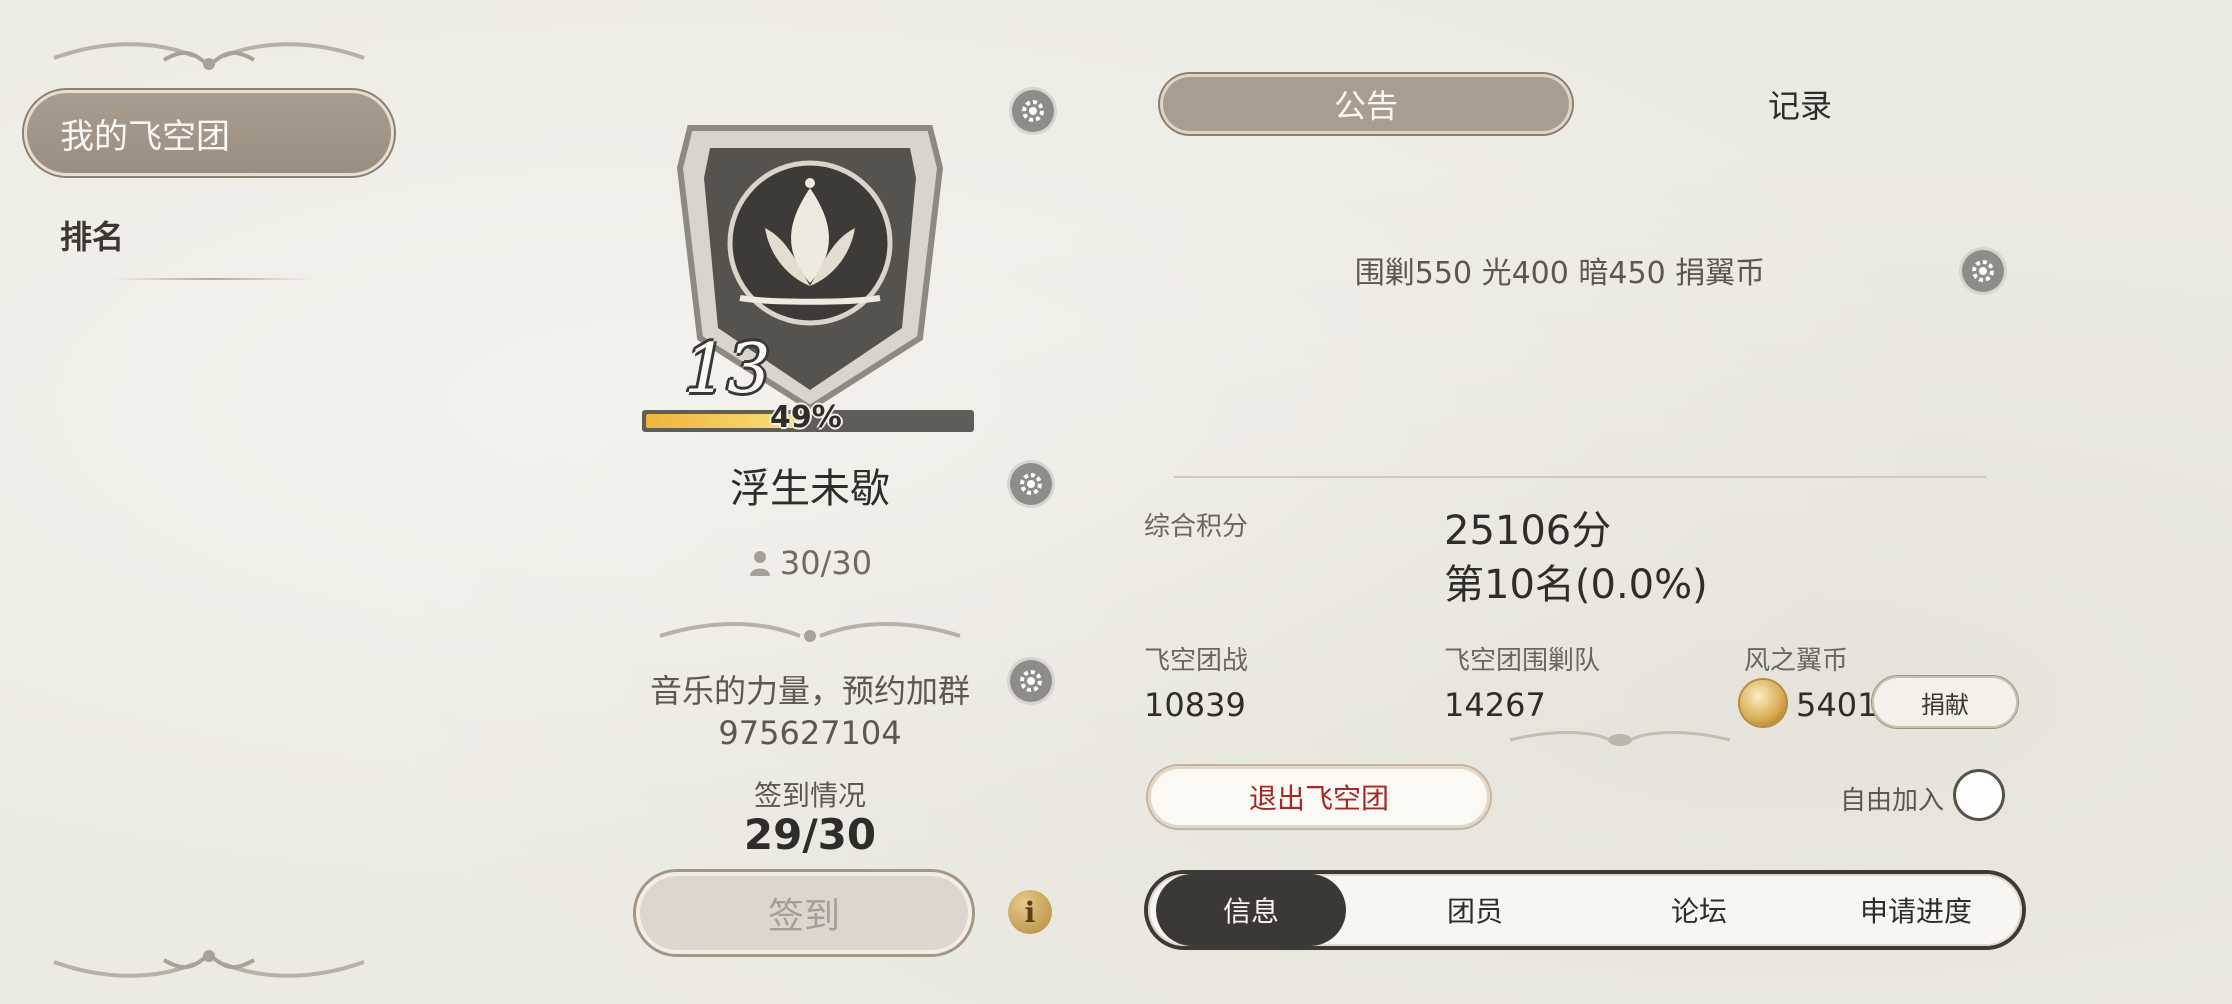  What do you see at coordinates (209, 56) in the screenshot?
I see `top-ornament` at bounding box center [209, 56].